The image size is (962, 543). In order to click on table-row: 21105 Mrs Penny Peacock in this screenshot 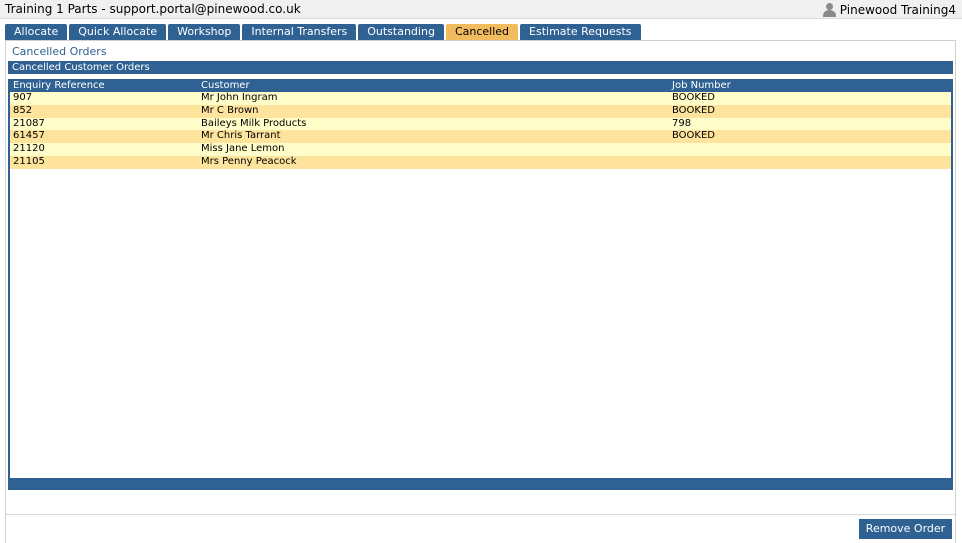, I will do `click(480, 162)`.